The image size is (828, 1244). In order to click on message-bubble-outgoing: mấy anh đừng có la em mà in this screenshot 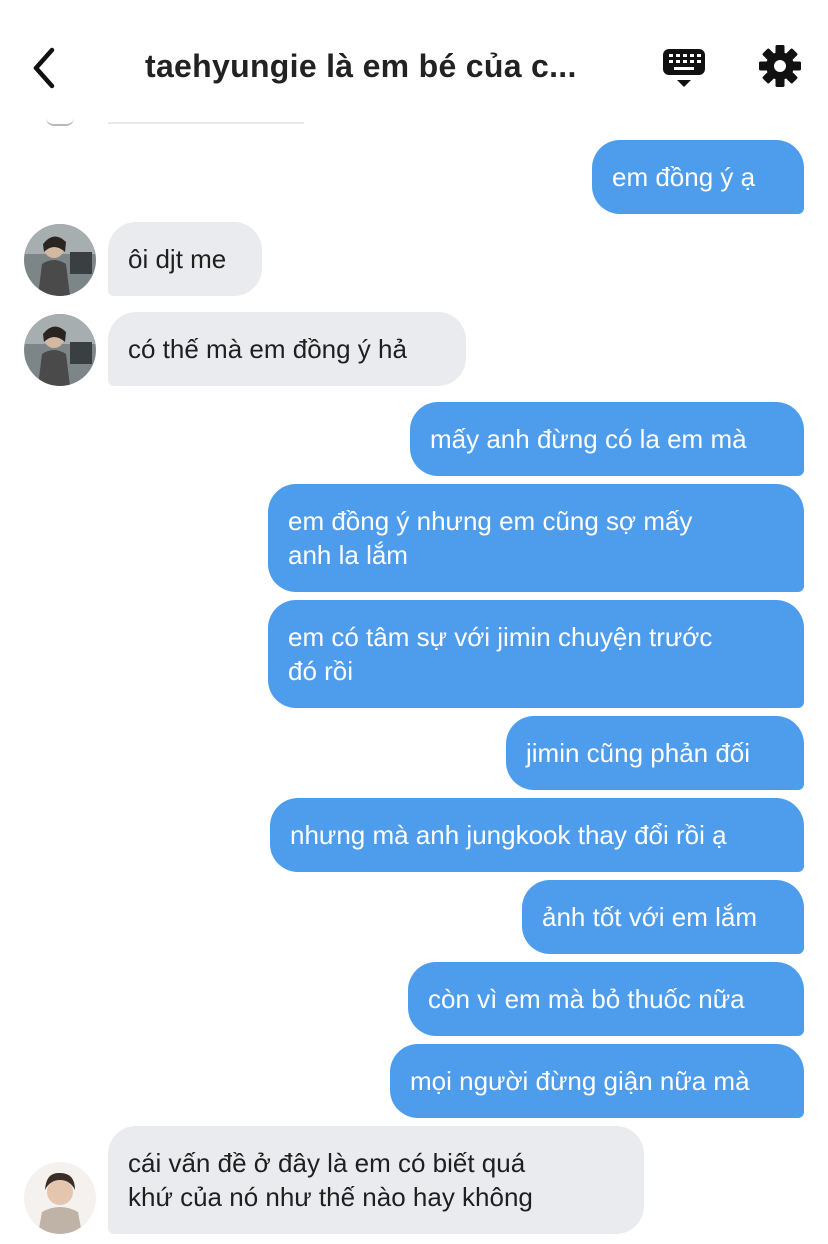, I will do `click(607, 439)`.